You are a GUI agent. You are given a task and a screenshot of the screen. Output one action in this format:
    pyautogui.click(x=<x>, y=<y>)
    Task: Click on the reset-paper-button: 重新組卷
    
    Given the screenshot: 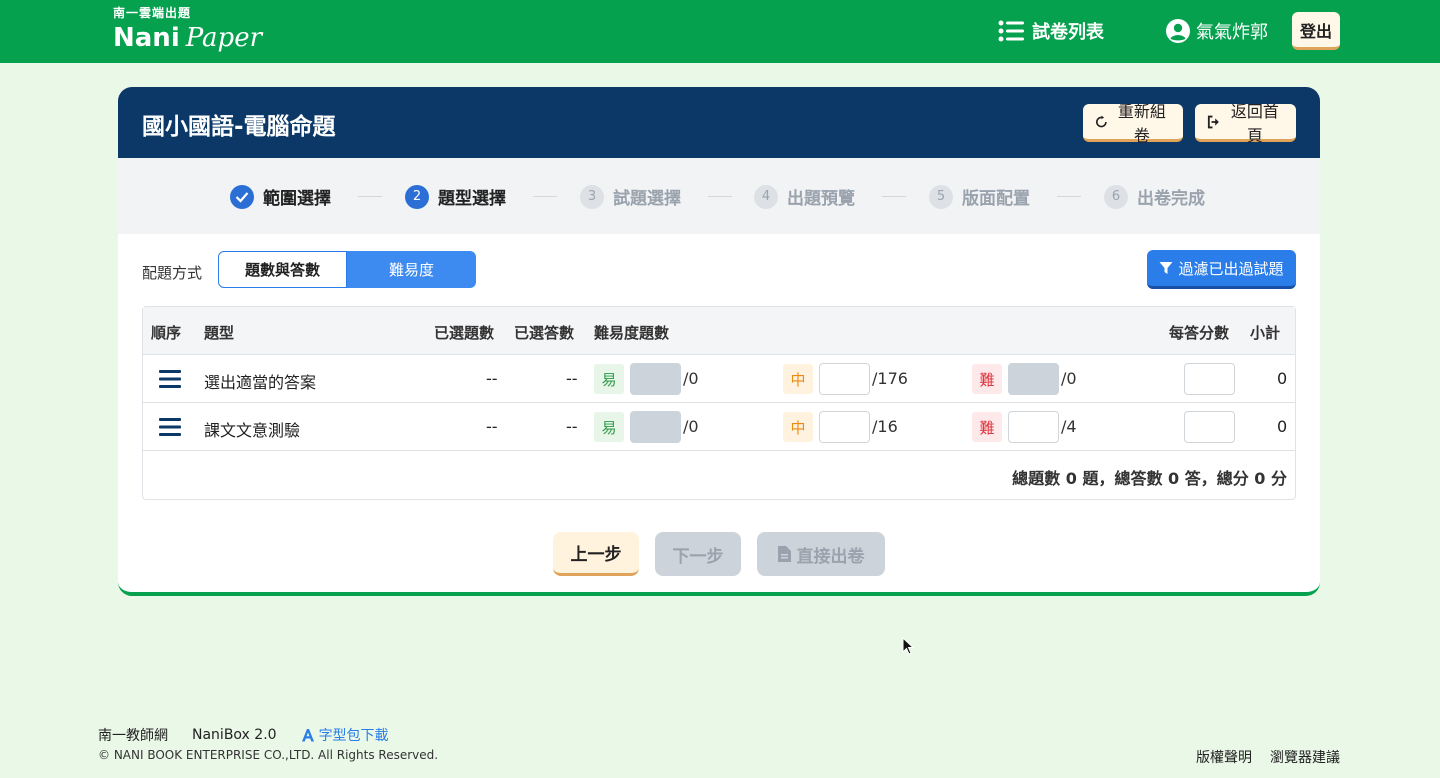 What is the action you would take?
    pyautogui.click(x=1133, y=123)
    